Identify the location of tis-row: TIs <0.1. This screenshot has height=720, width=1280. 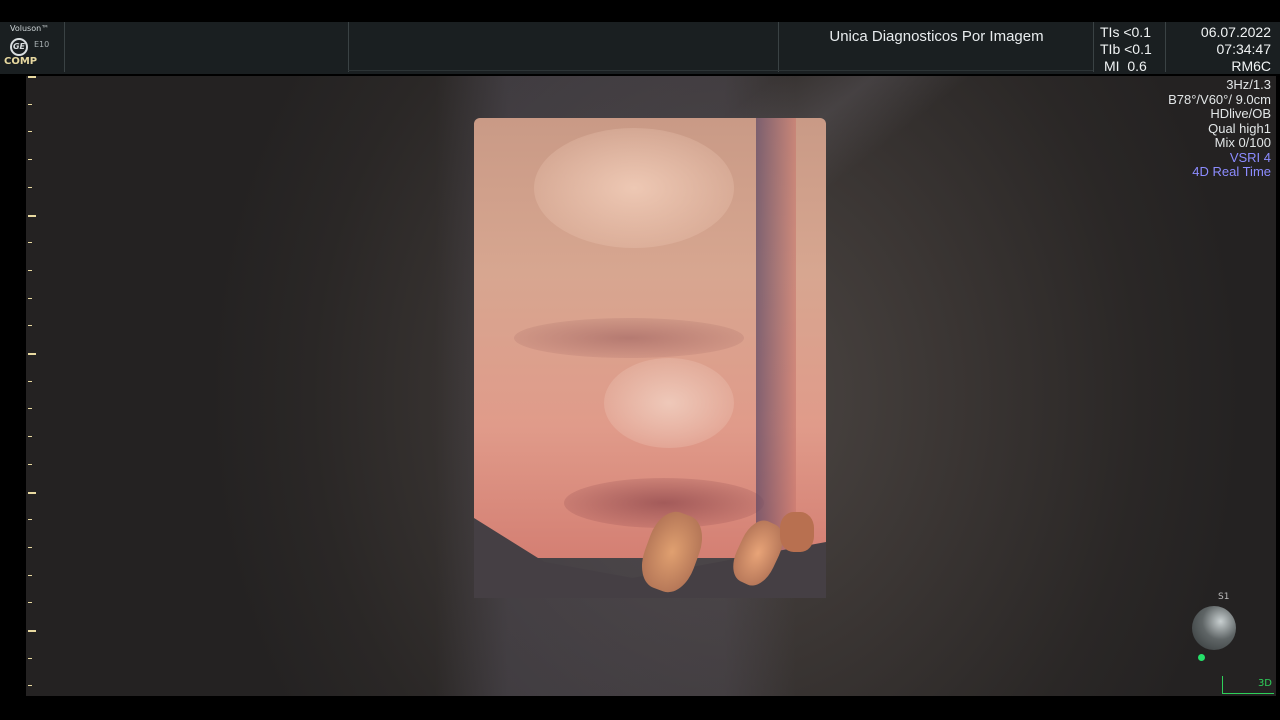
(1126, 32).